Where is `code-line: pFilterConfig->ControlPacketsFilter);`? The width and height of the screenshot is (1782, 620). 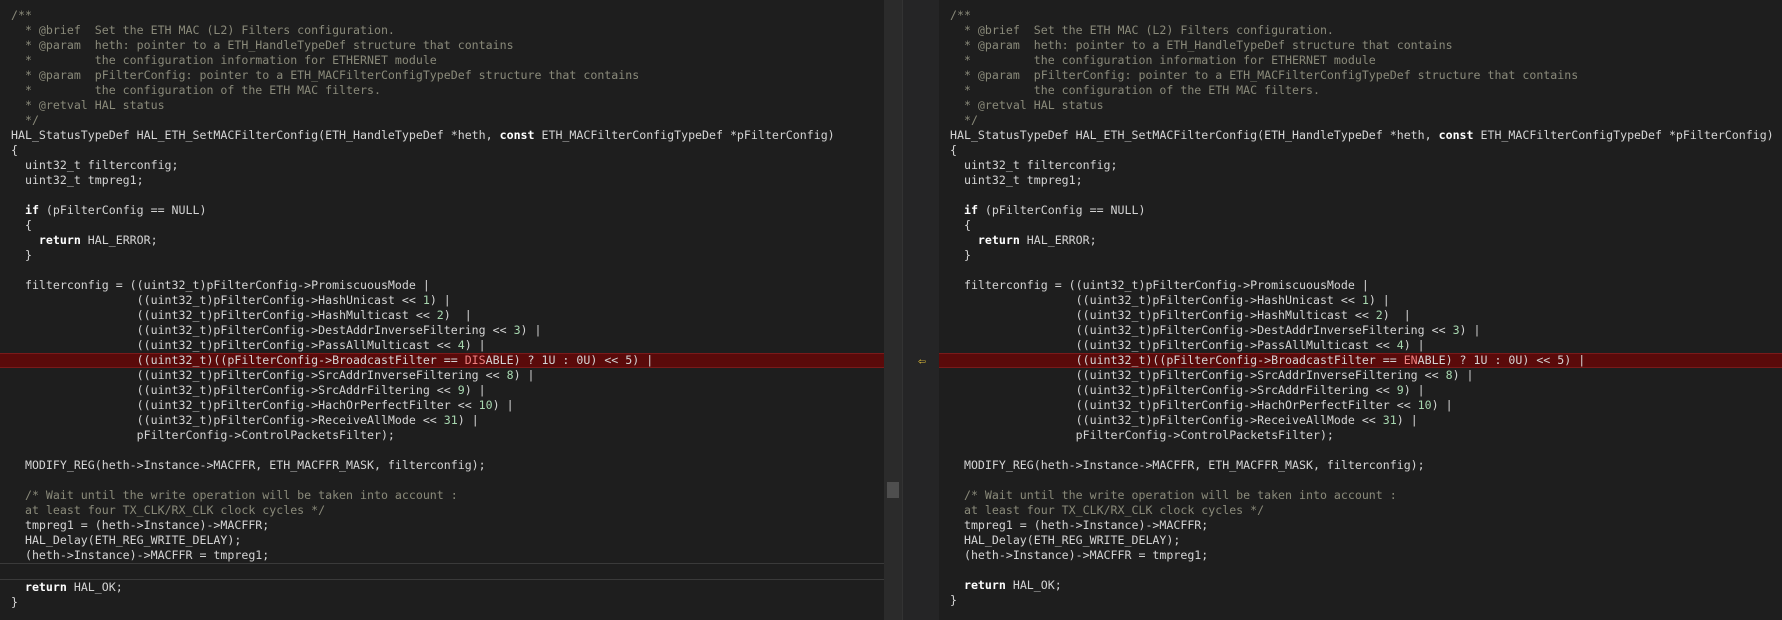 code-line: pFilterConfig->ControlPacketsFilter); is located at coordinates (442, 435).